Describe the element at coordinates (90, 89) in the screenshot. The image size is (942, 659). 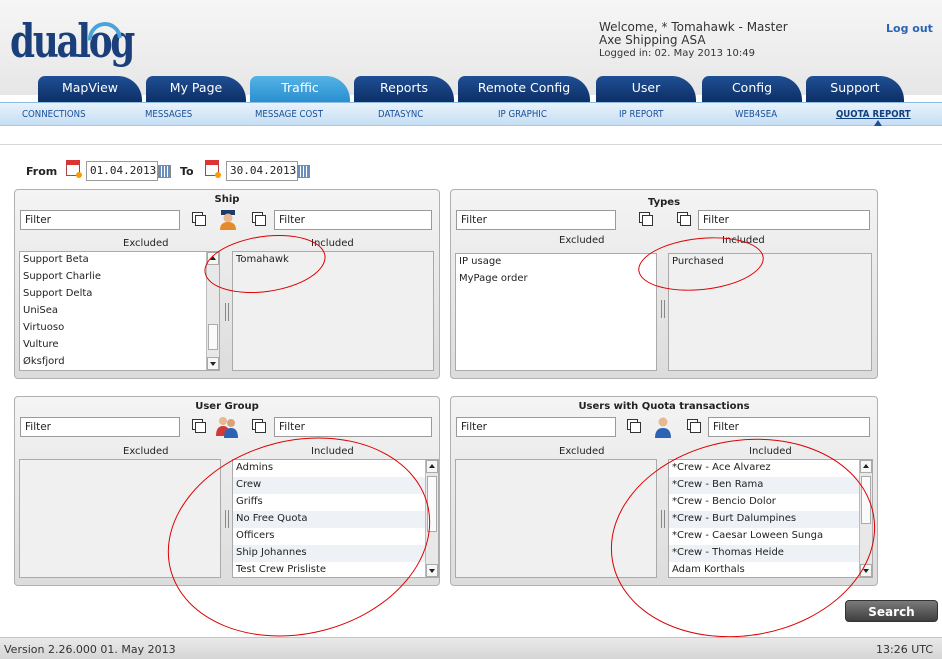
I see `tab-mapview: MapView` at that location.